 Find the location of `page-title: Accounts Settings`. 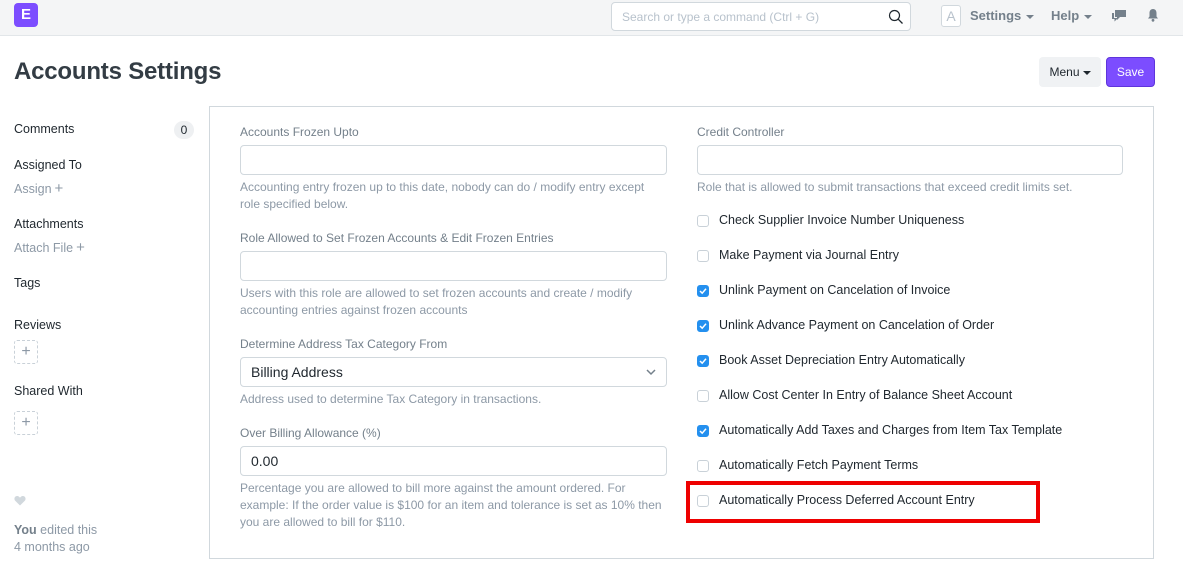

page-title: Accounts Settings is located at coordinates (118, 71).